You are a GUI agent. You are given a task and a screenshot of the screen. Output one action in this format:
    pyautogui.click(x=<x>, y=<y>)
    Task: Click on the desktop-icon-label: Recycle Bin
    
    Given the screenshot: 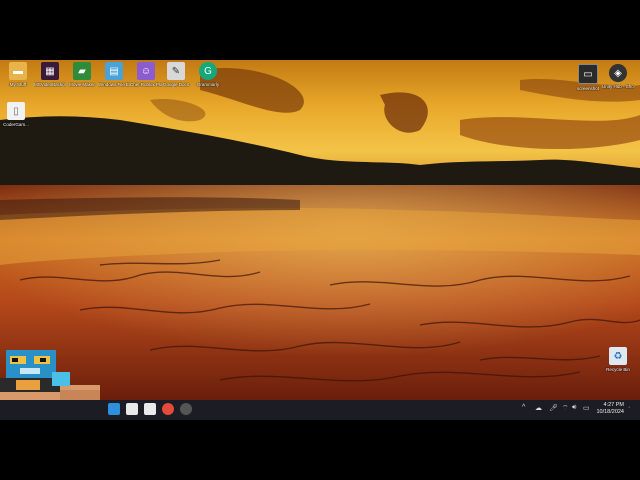 What is the action you would take?
    pyautogui.click(x=618, y=369)
    